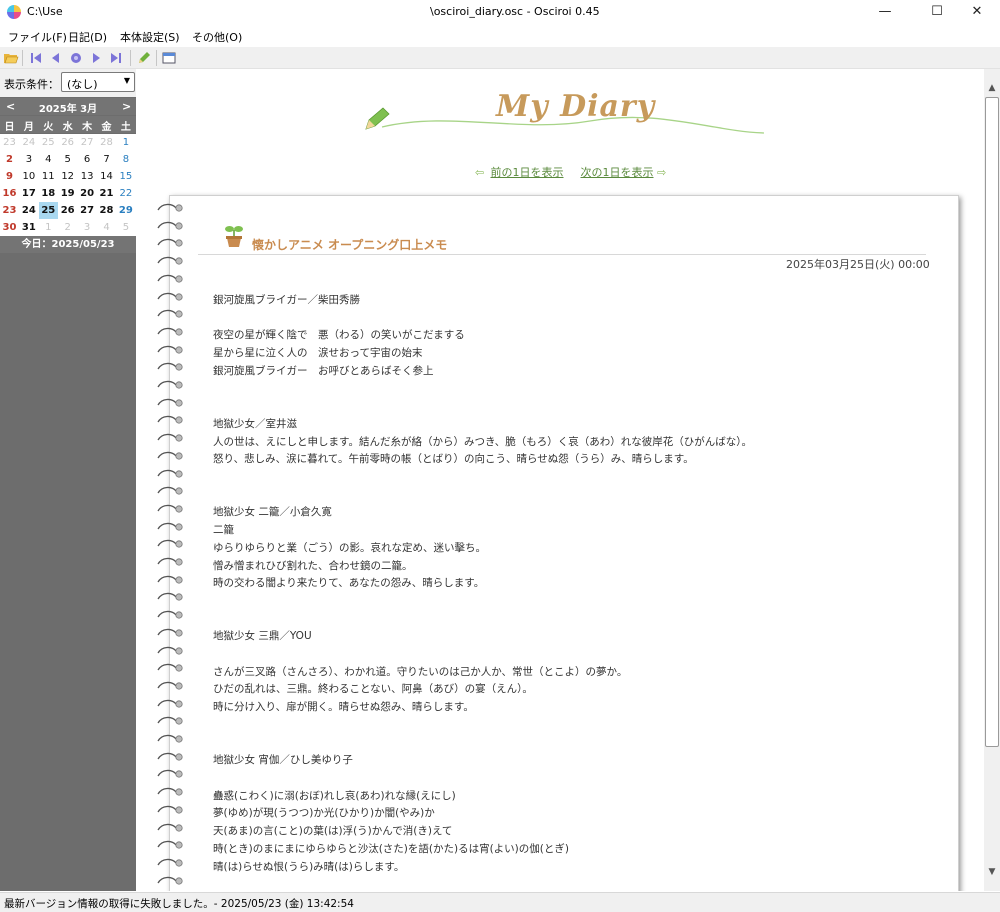  Describe the element at coordinates (96, 58) in the screenshot. I see `next-icon` at that location.